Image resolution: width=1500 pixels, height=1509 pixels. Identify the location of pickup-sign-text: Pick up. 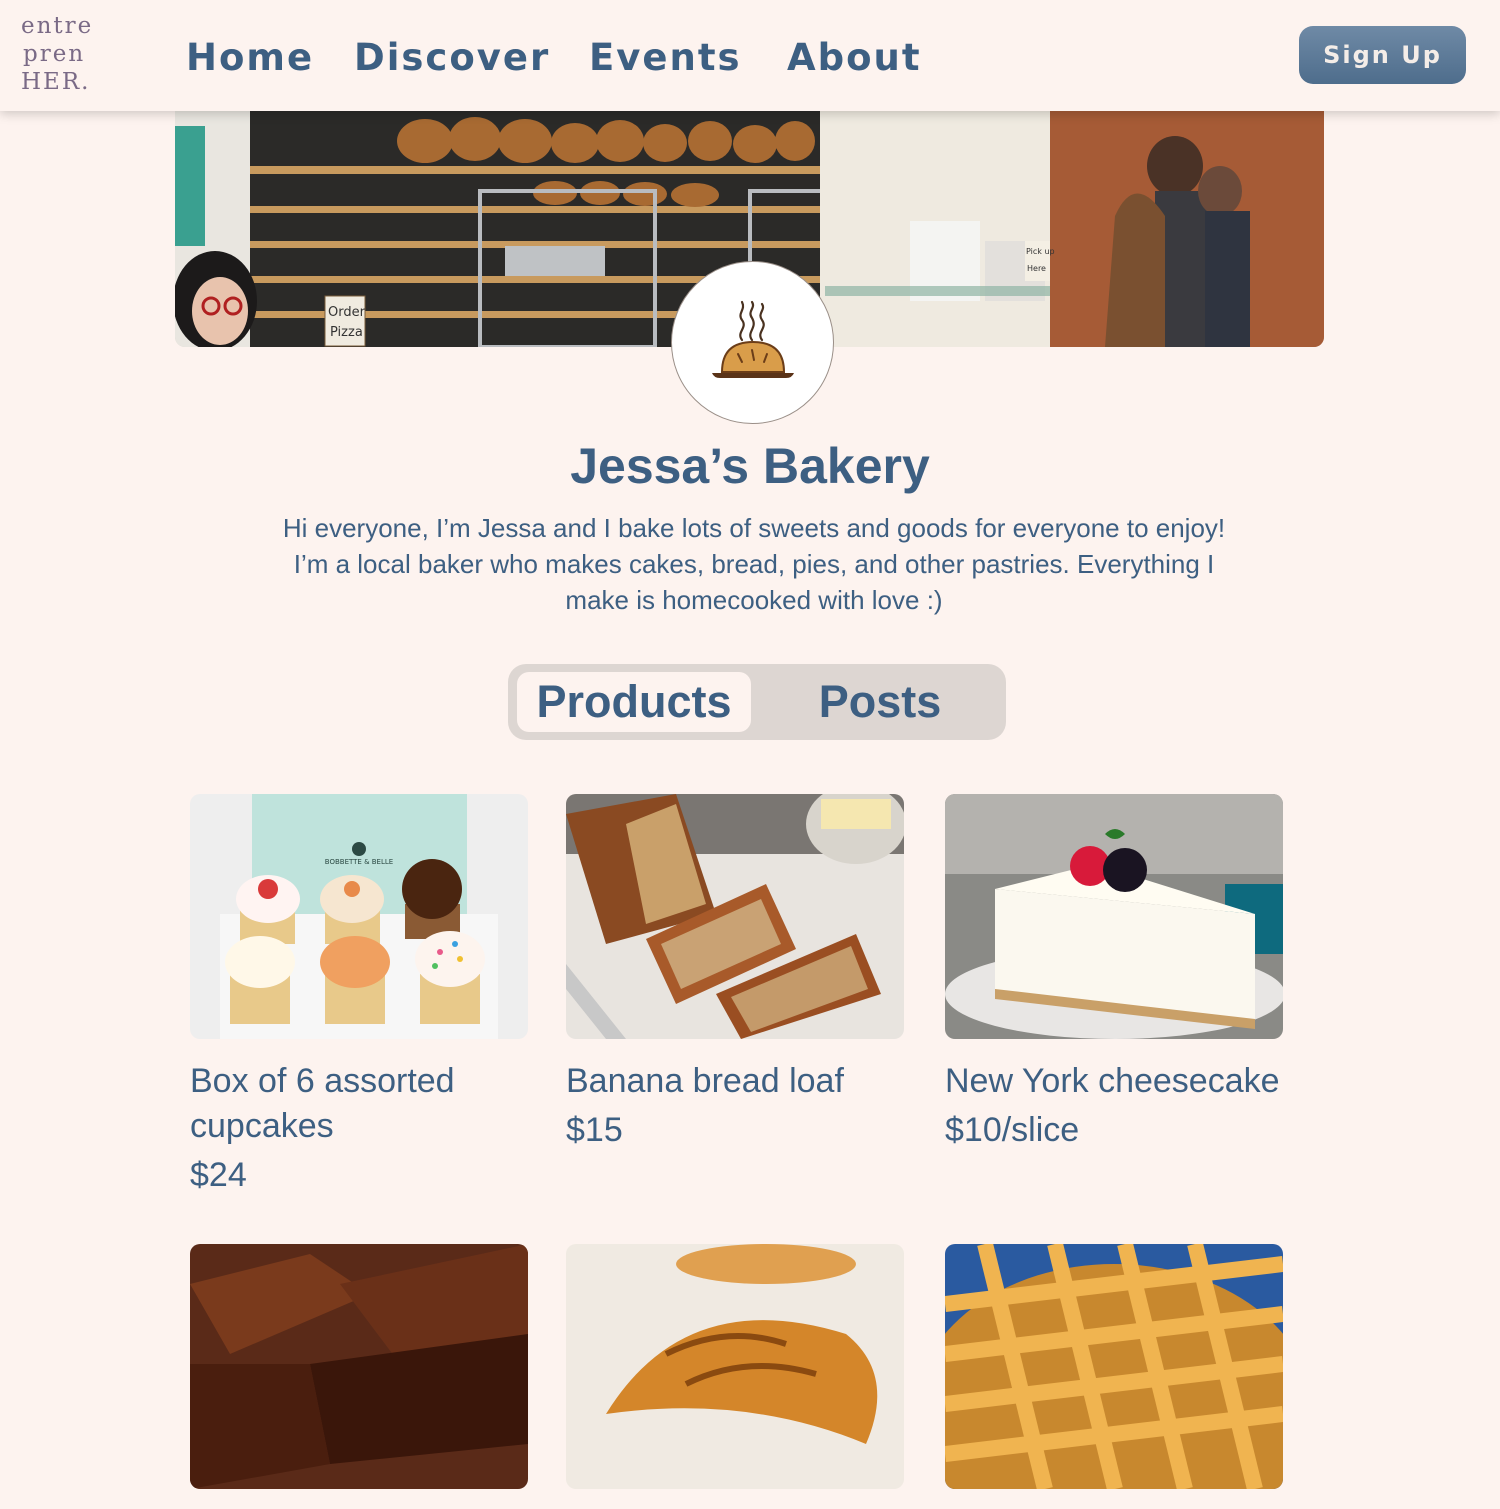
(1040, 251).